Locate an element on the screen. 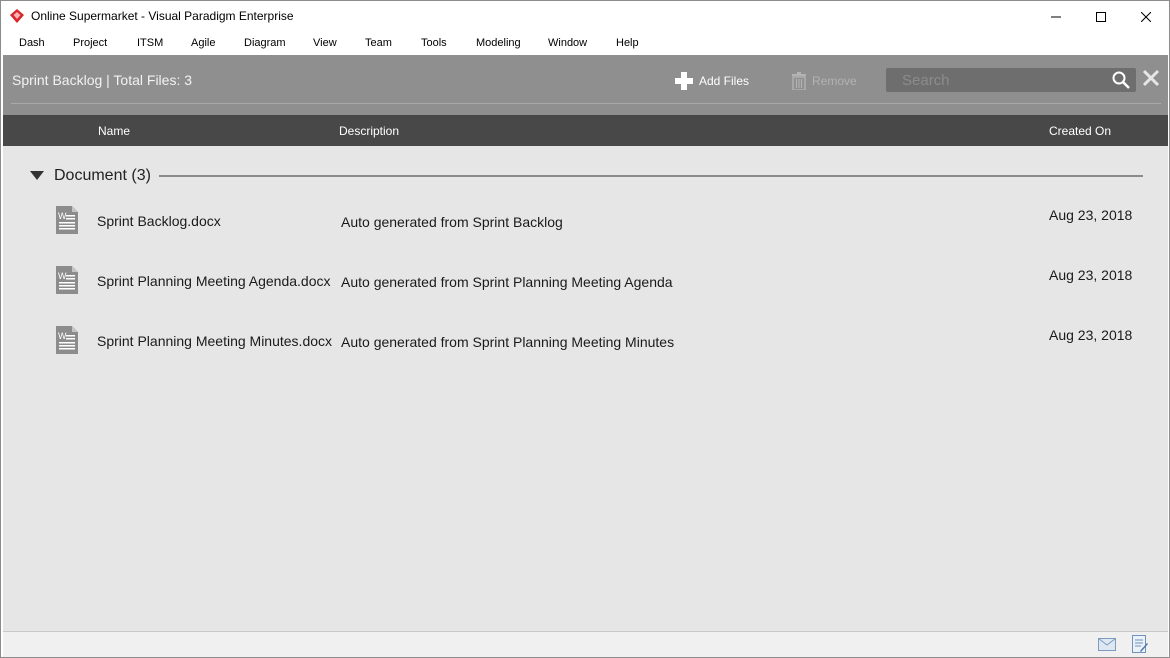  menu-agile: Agile is located at coordinates (203, 43).